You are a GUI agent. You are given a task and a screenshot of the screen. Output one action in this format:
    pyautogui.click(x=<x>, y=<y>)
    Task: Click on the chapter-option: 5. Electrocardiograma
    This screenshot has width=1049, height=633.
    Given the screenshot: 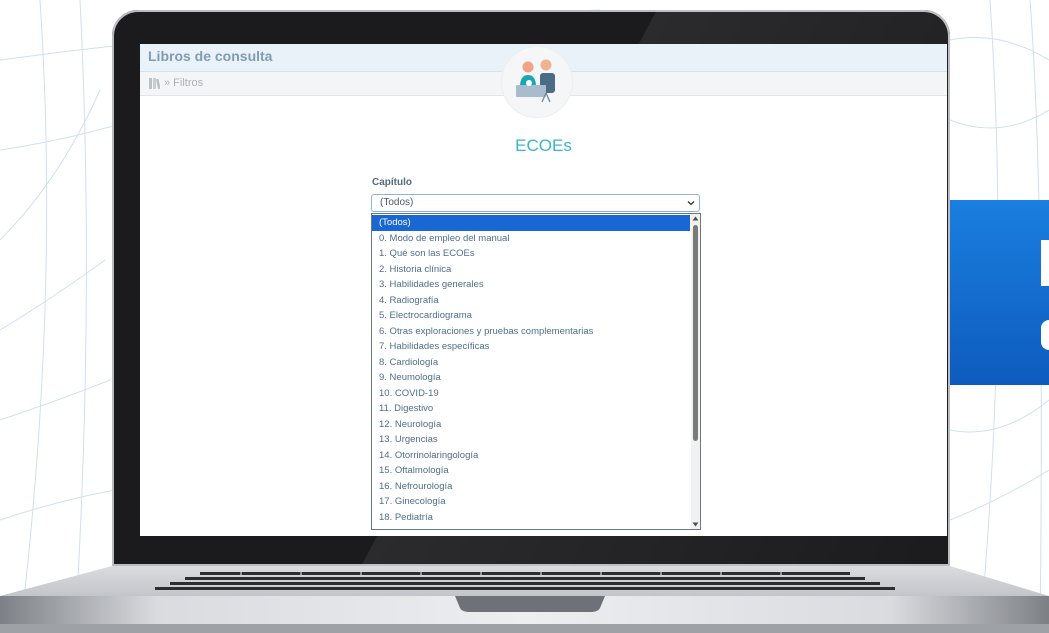 What is the action you would take?
    pyautogui.click(x=531, y=316)
    